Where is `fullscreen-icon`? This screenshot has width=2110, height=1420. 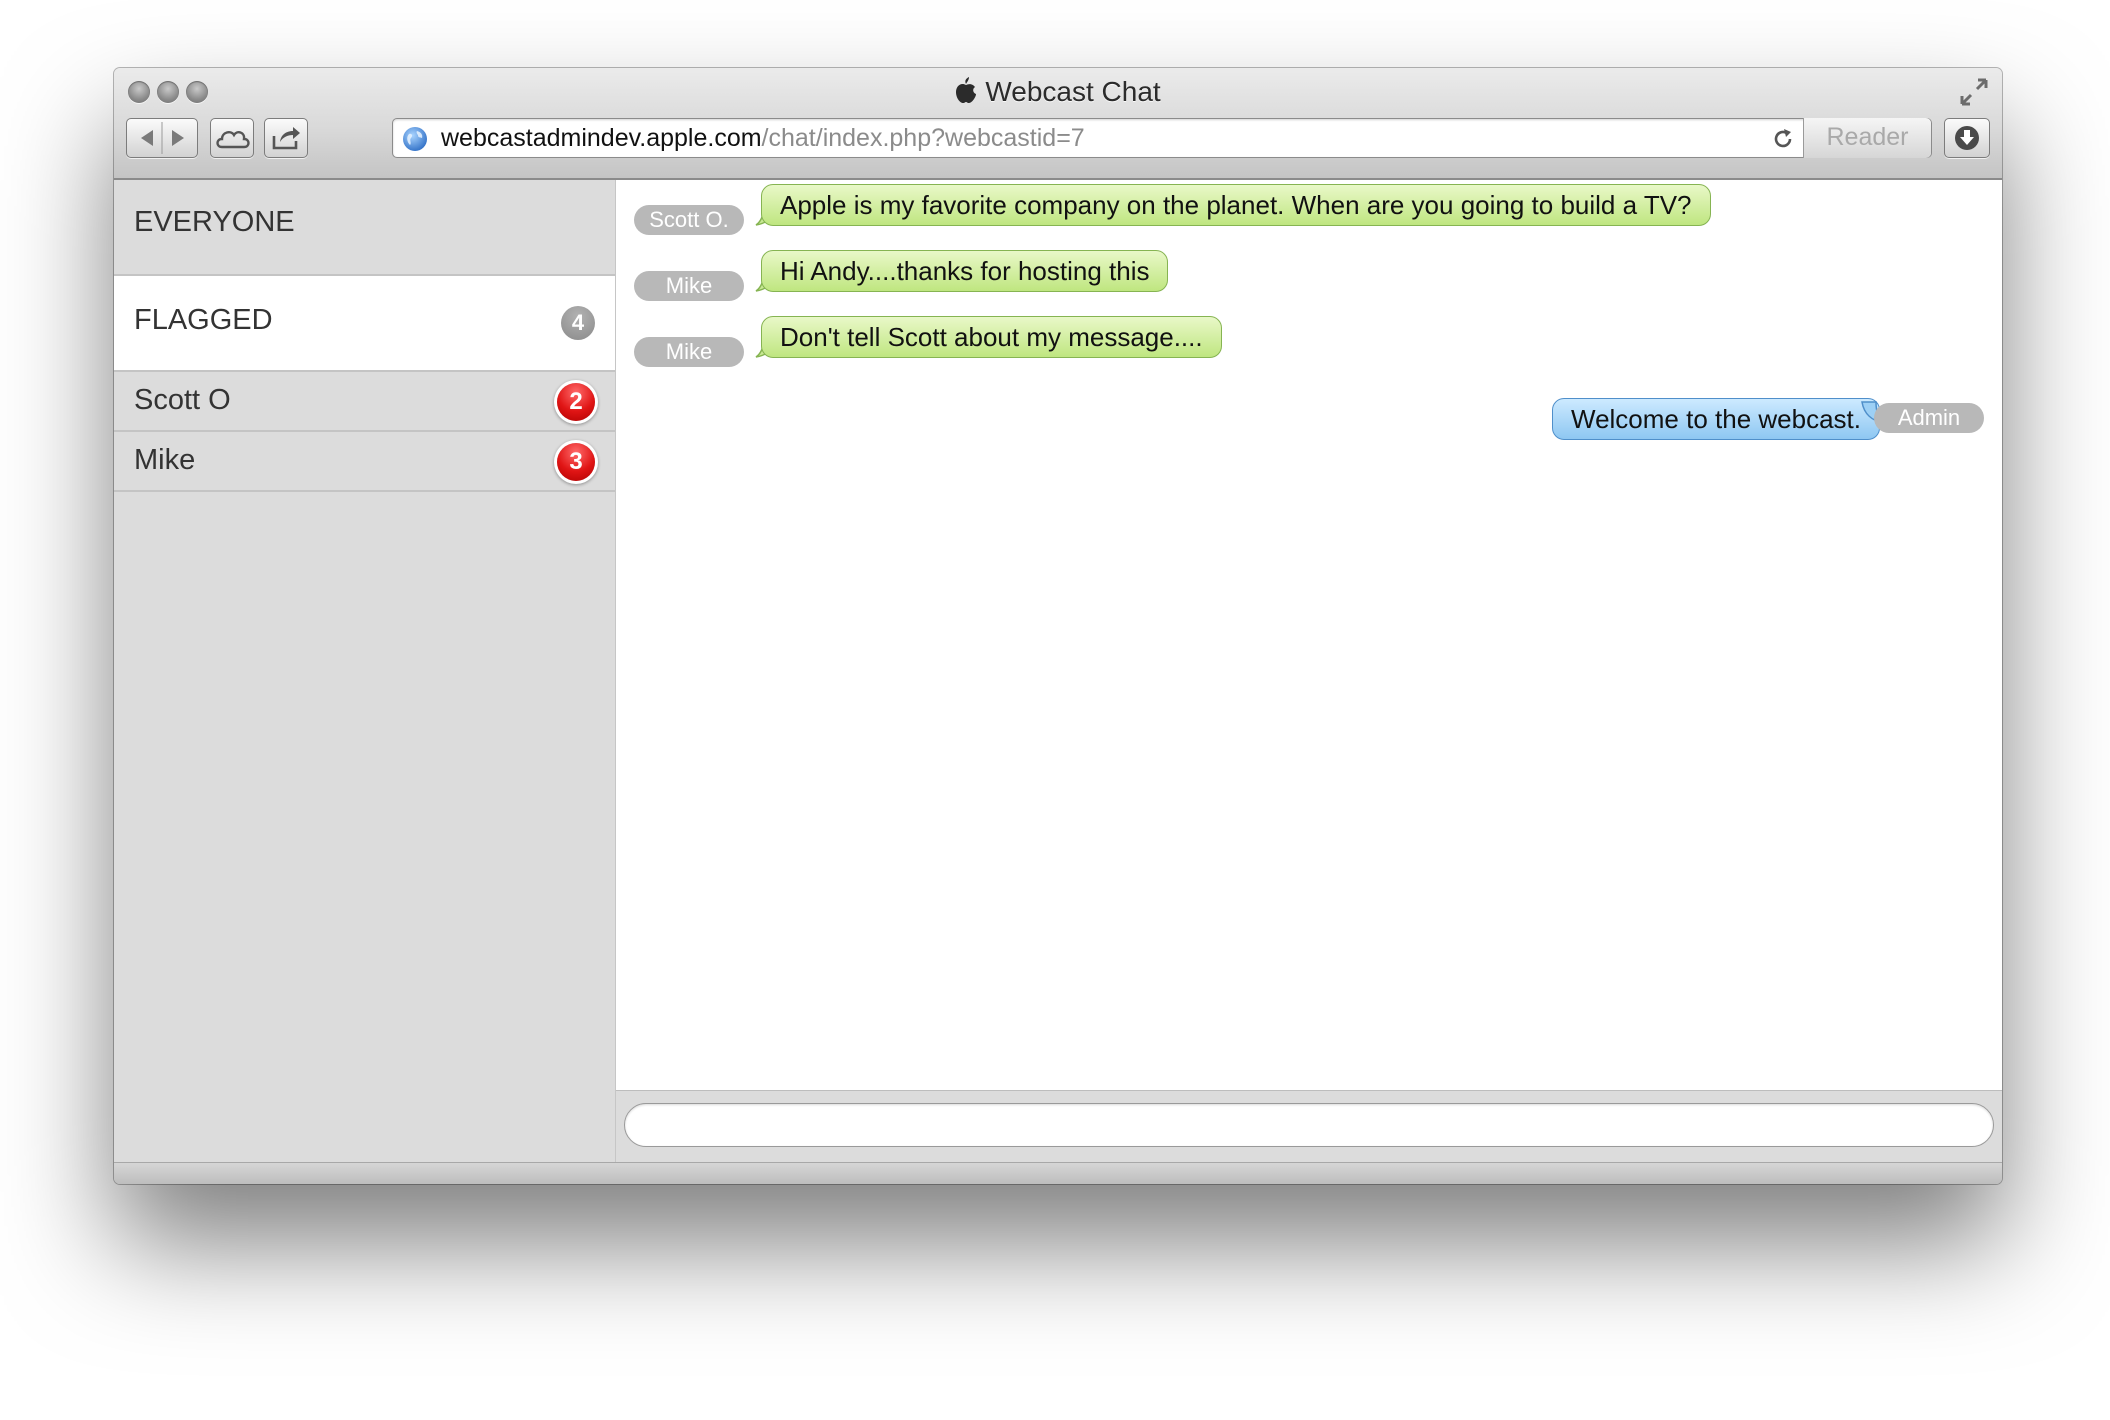 fullscreen-icon is located at coordinates (1974, 92).